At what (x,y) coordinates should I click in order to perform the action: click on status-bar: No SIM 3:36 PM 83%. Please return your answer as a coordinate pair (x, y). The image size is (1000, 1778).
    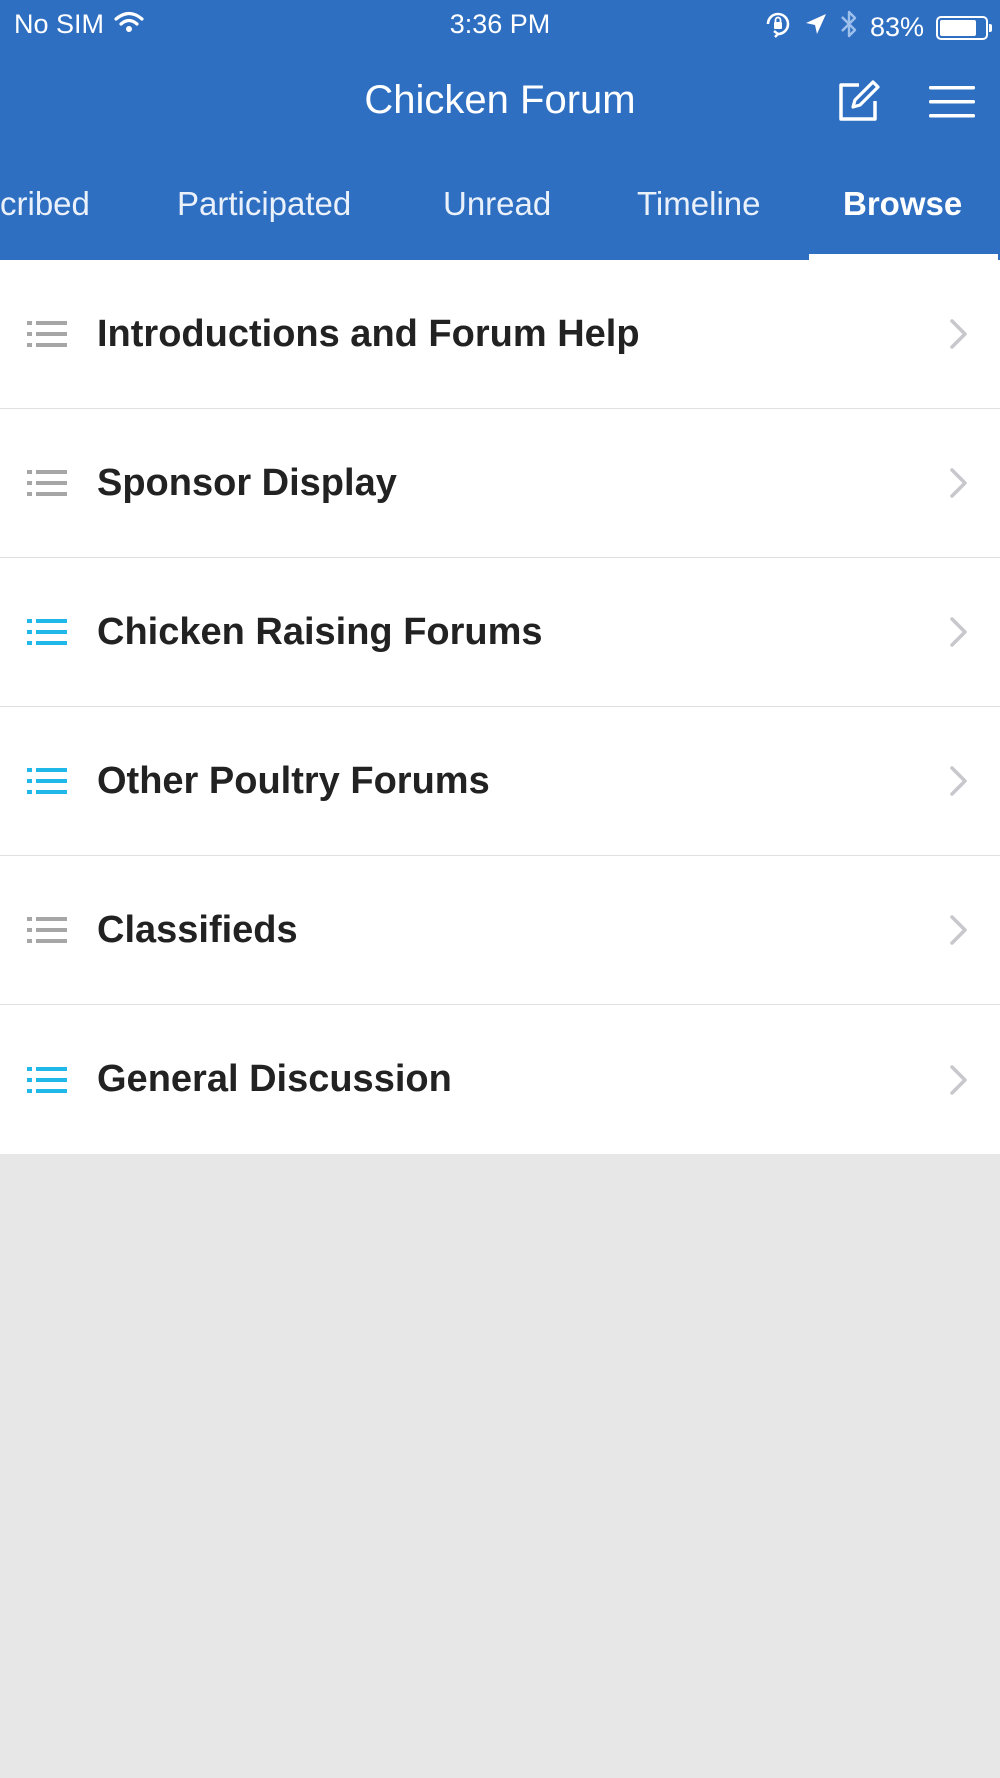
    Looking at the image, I should click on (500, 25).